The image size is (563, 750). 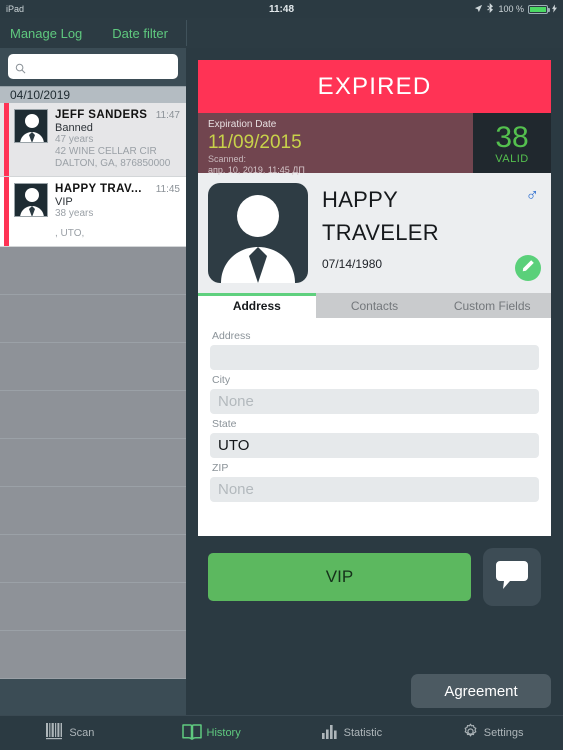 I want to click on age-badge: 38 VALID, so click(x=512, y=143).